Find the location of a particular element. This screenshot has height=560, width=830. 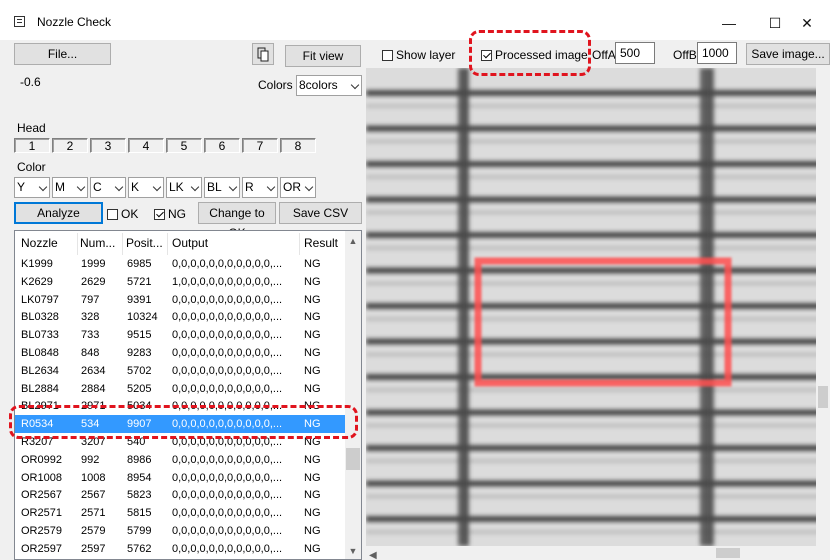

color-select-4: K is located at coordinates (146, 187).